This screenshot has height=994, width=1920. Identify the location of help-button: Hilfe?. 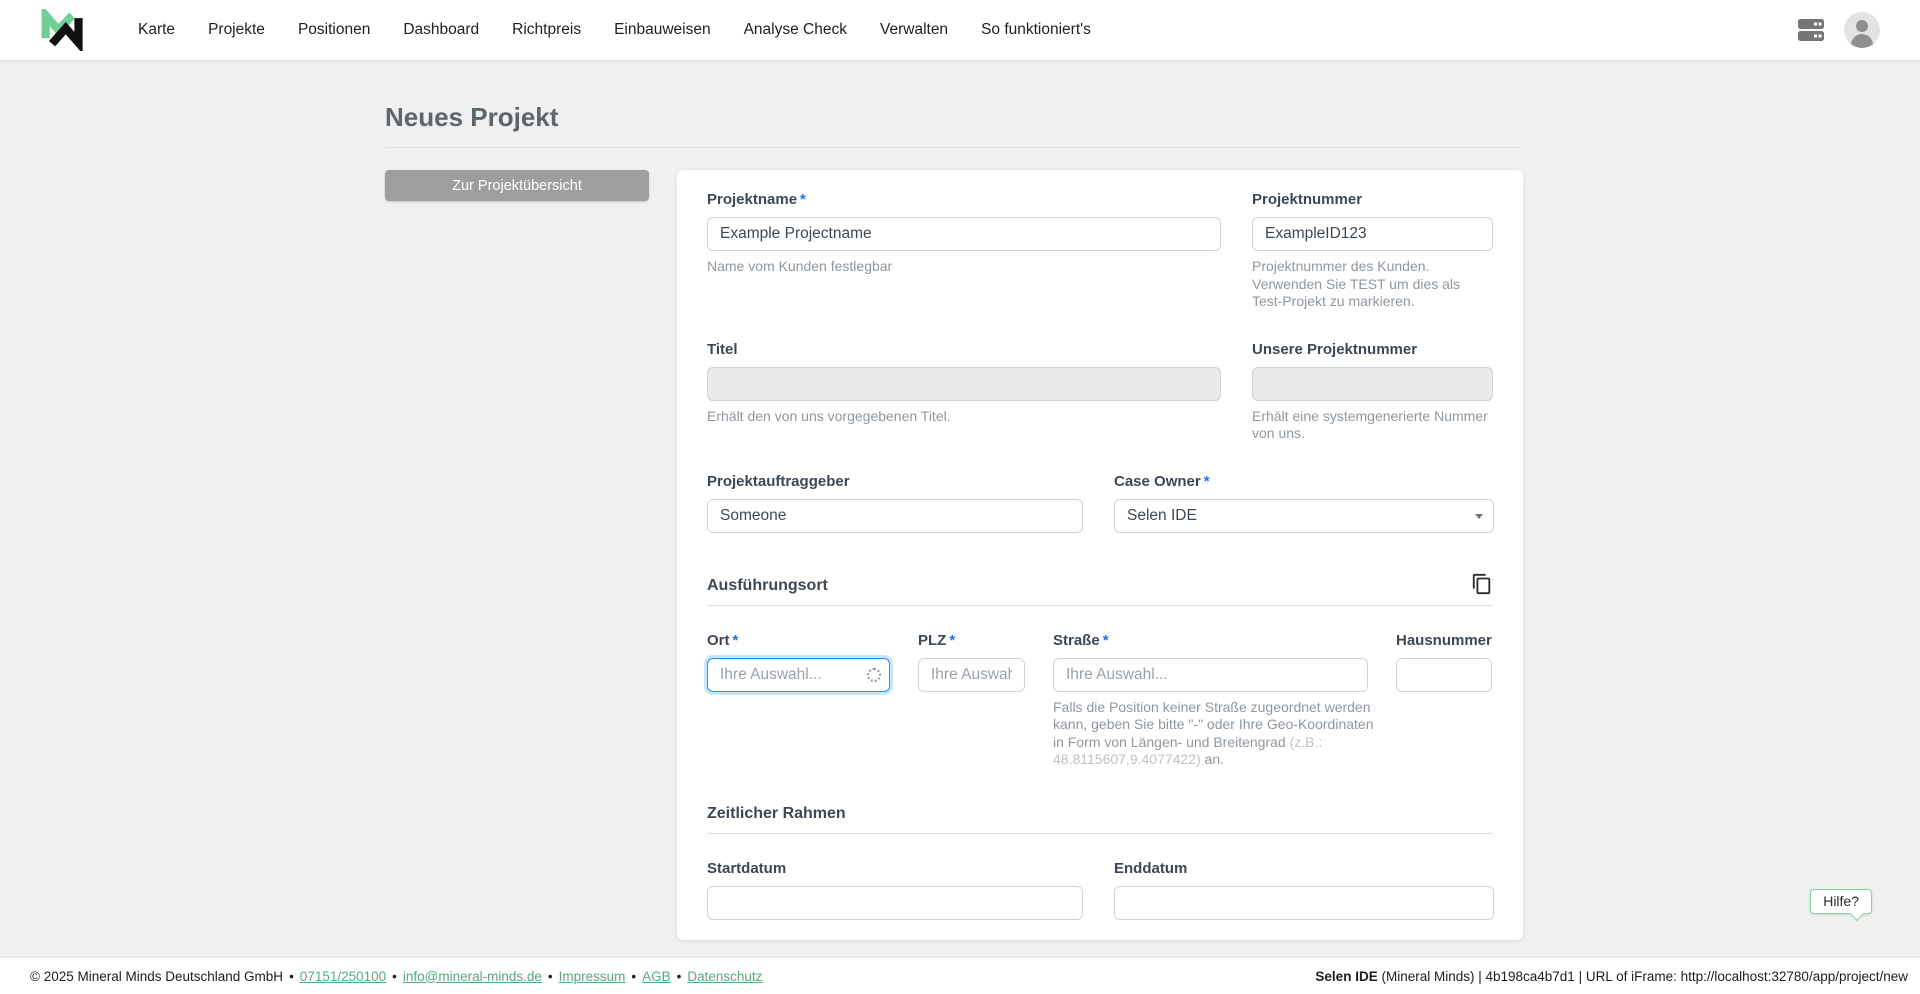
(1841, 905).